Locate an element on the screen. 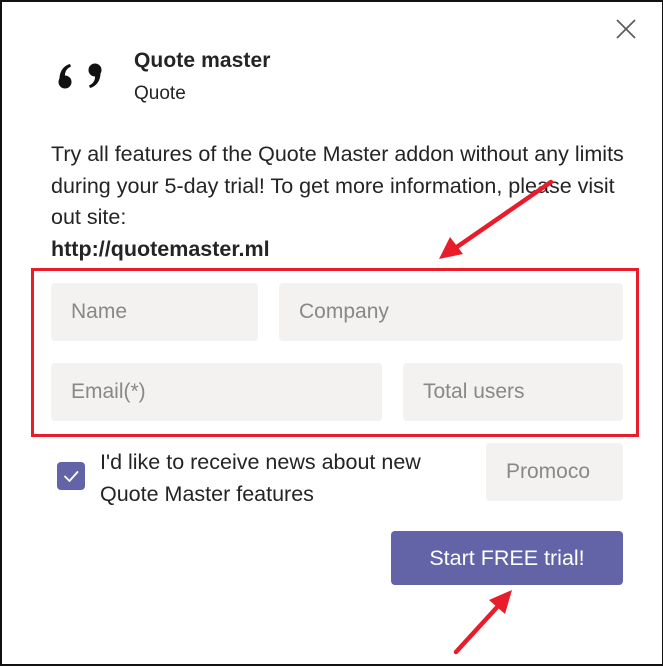 This screenshot has height=668, width=663. promocode-input is located at coordinates (554, 472).